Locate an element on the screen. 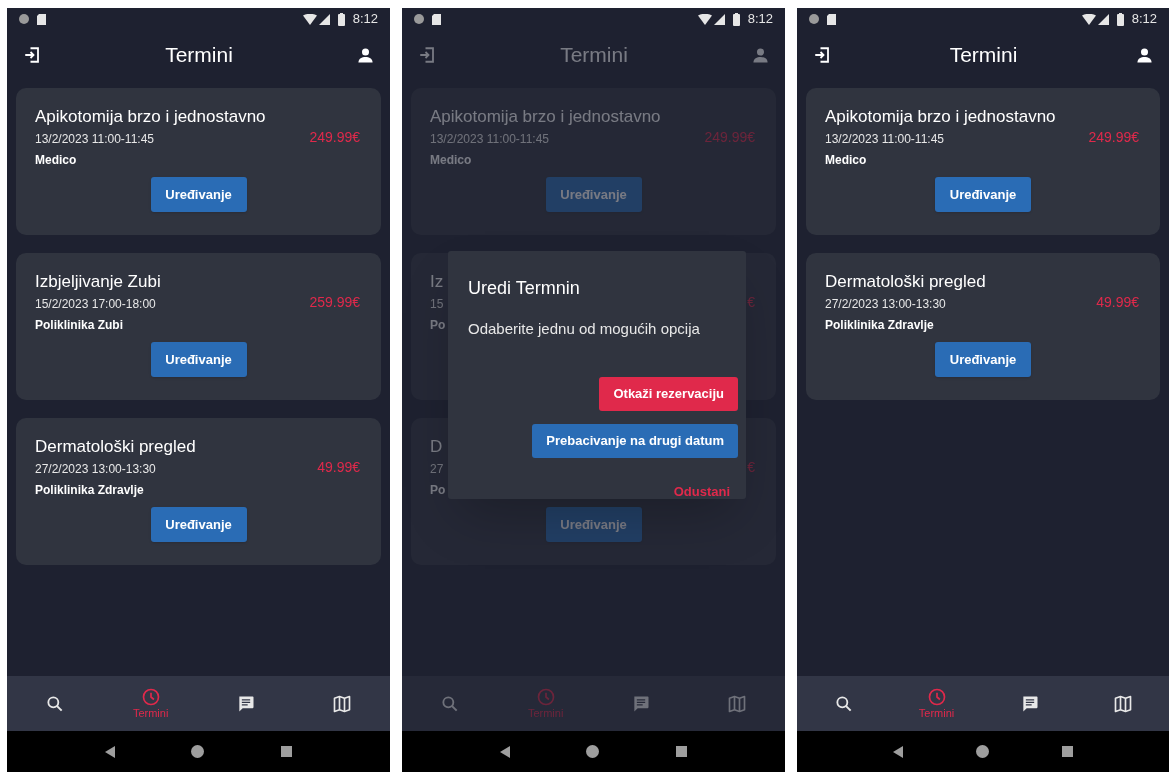  dialog-button: Prebacivanje na drugi datum is located at coordinates (635, 440).